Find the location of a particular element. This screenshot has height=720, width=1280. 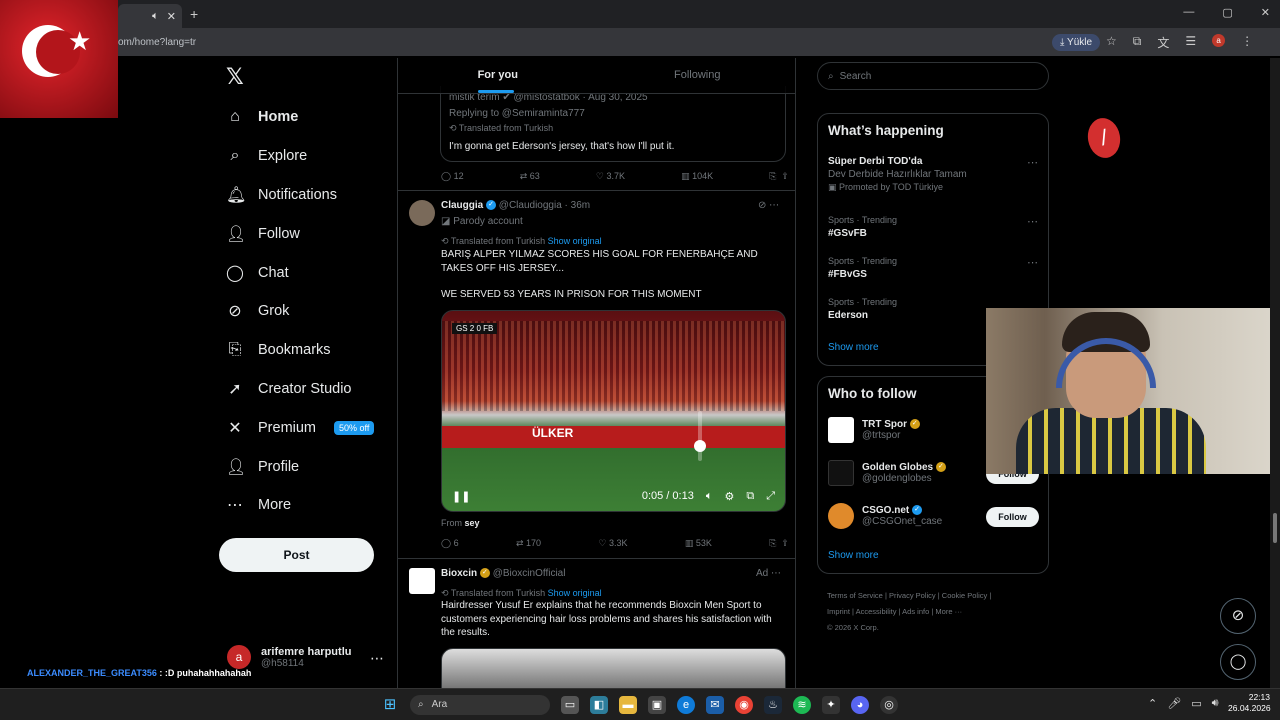

grok-fab-icon: ⊘ is located at coordinates (1238, 616).